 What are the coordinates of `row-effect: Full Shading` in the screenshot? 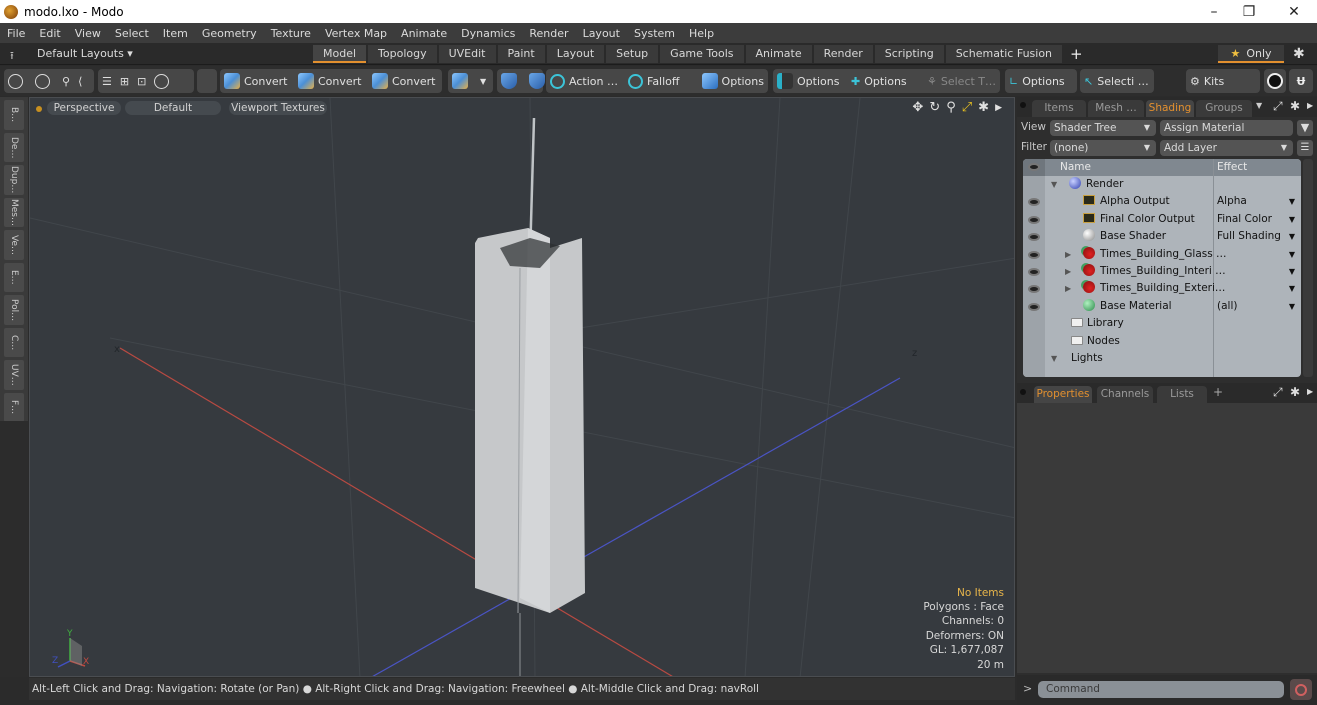 It's located at (1249, 236).